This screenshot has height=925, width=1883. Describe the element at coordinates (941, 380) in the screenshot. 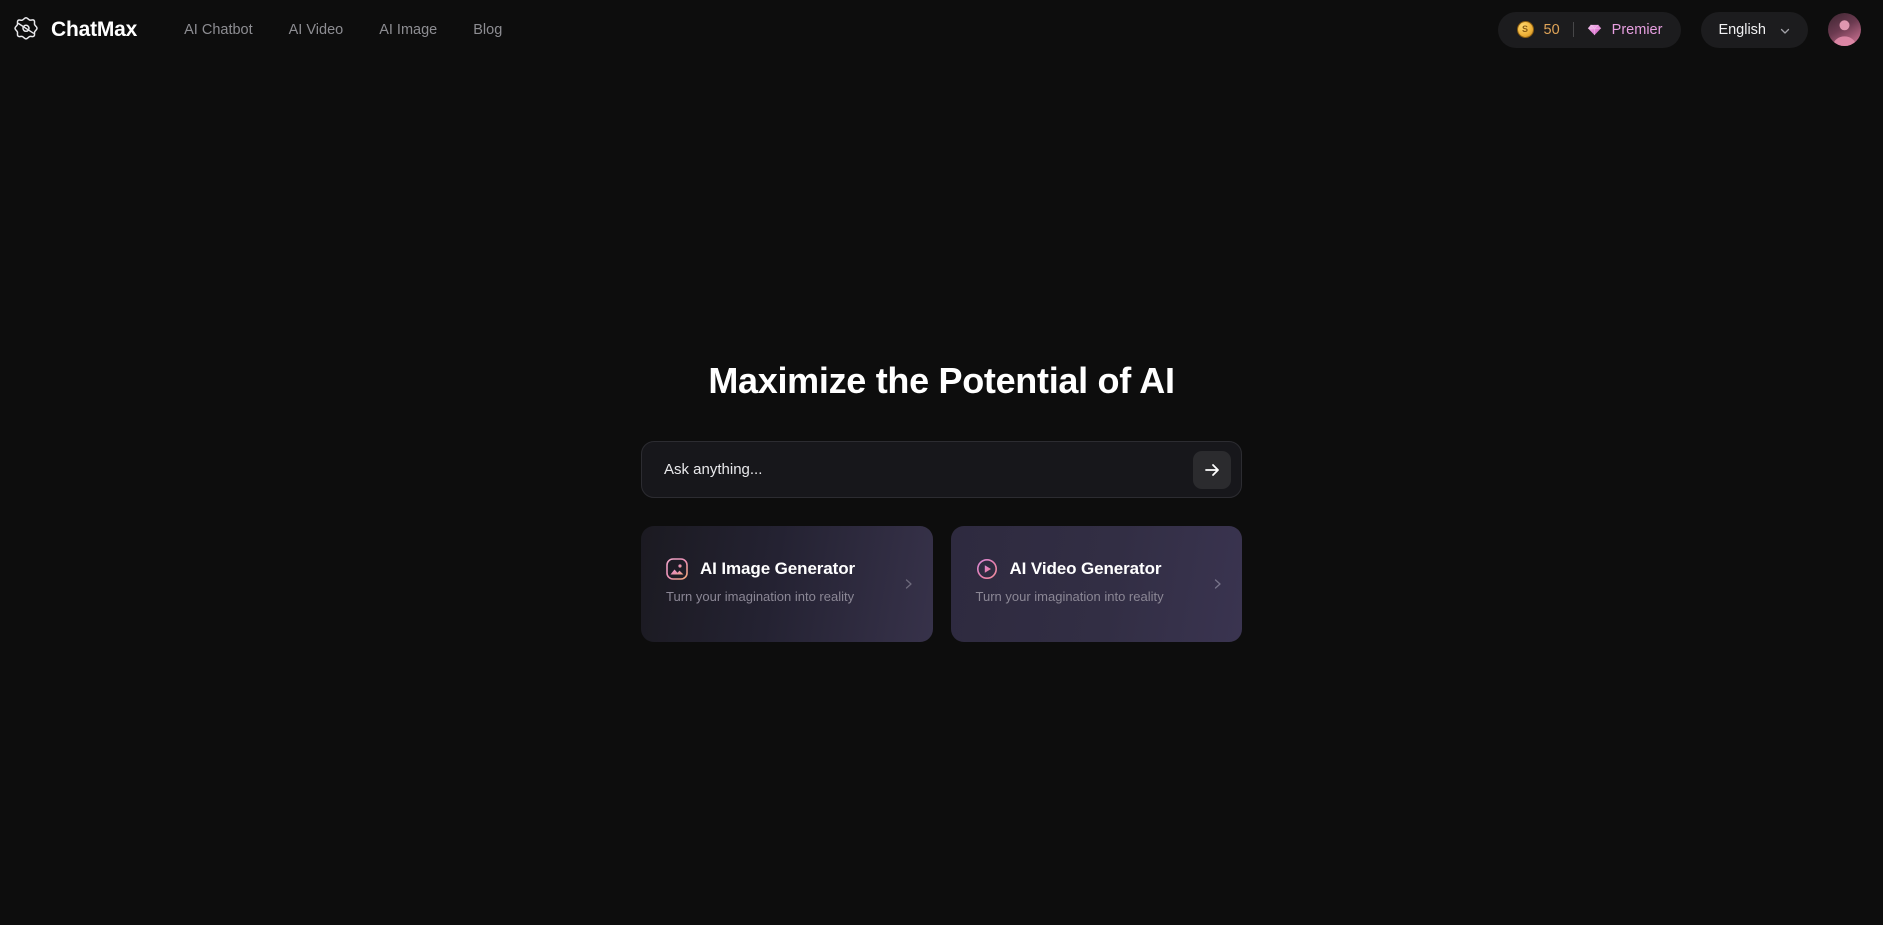

I see `page-title: Maximize the Potential of AI` at that location.